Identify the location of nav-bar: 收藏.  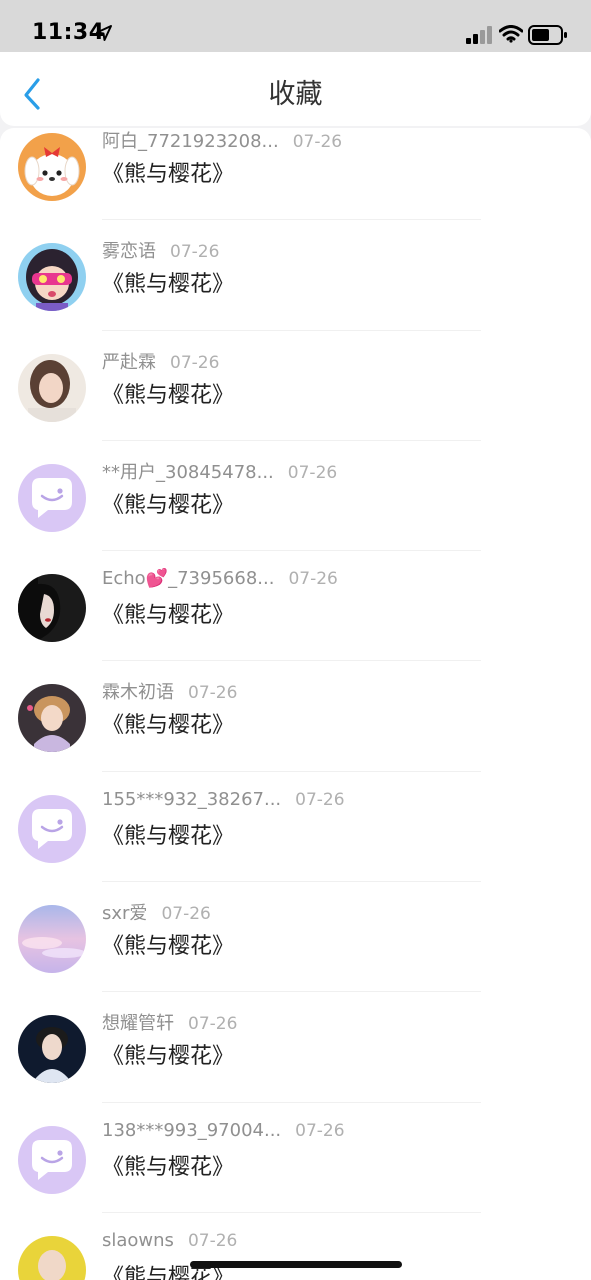
(295, 89).